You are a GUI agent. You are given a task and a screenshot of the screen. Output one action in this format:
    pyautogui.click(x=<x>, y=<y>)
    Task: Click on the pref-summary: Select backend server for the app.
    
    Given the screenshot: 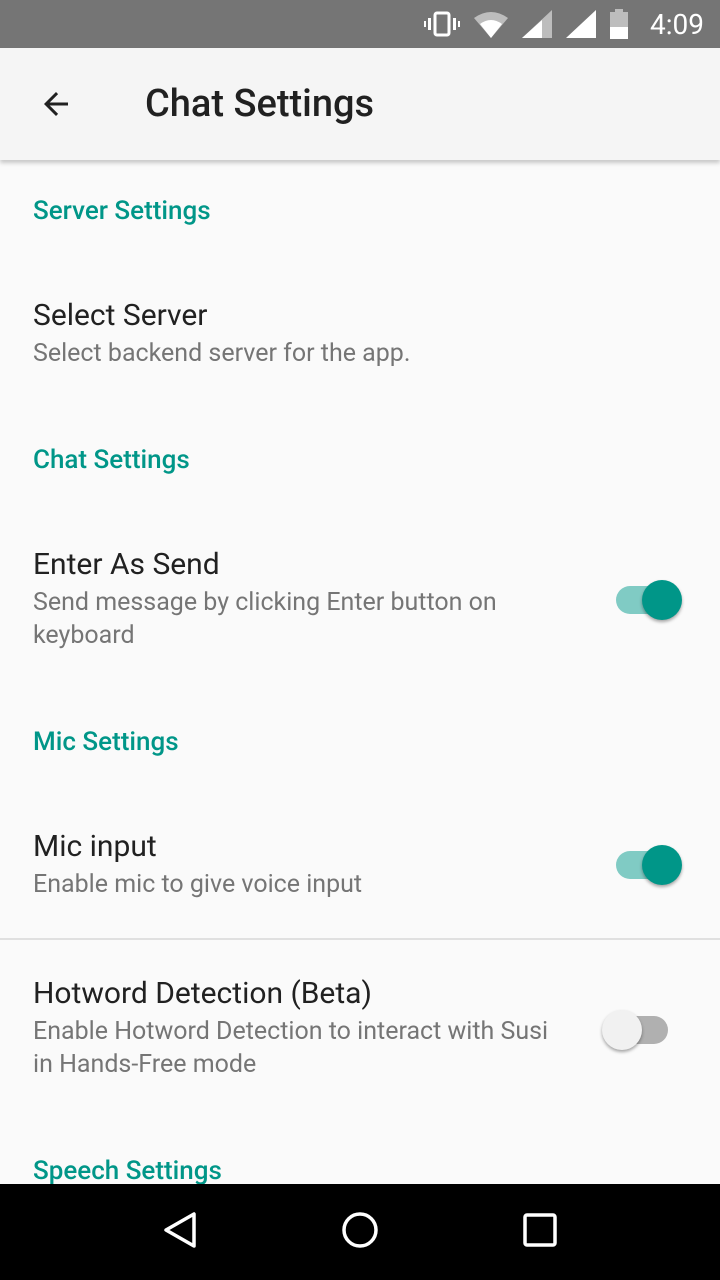 What is the action you would take?
    pyautogui.click(x=222, y=353)
    